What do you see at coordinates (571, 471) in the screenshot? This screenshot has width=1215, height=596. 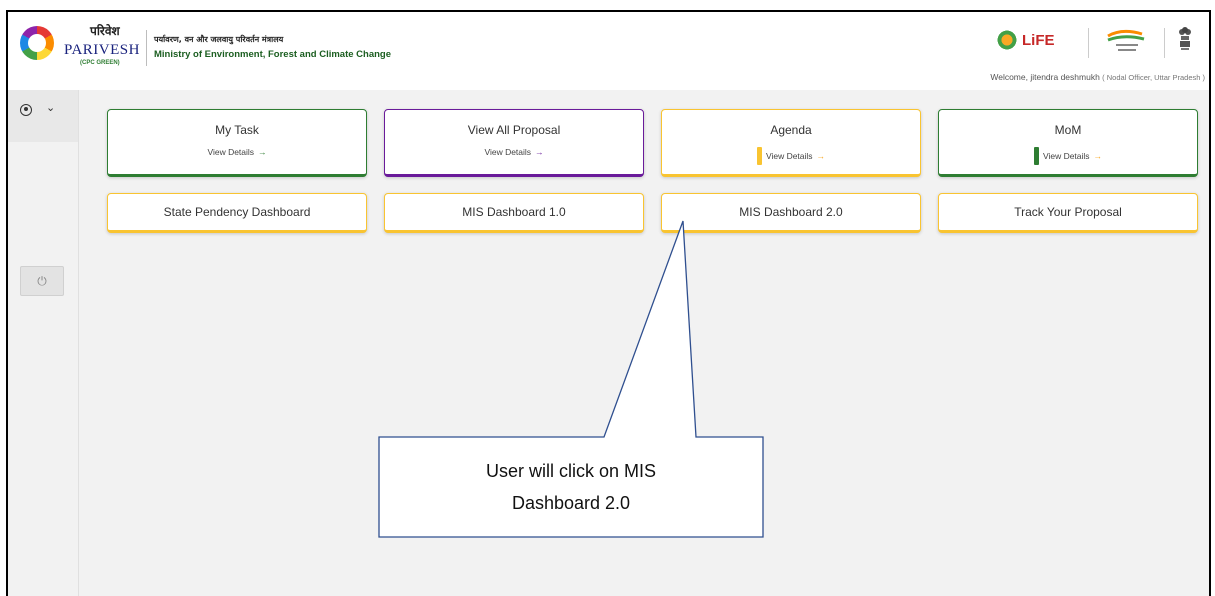 I see `callout-line-1: User will click on MIS` at bounding box center [571, 471].